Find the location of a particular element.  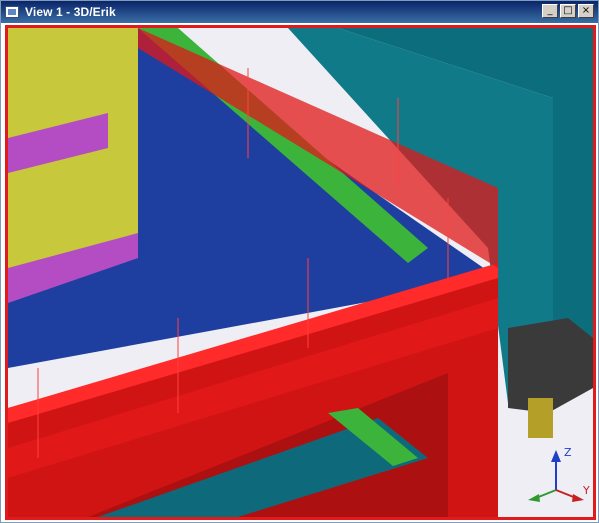

maximize-button: □ is located at coordinates (568, 11).